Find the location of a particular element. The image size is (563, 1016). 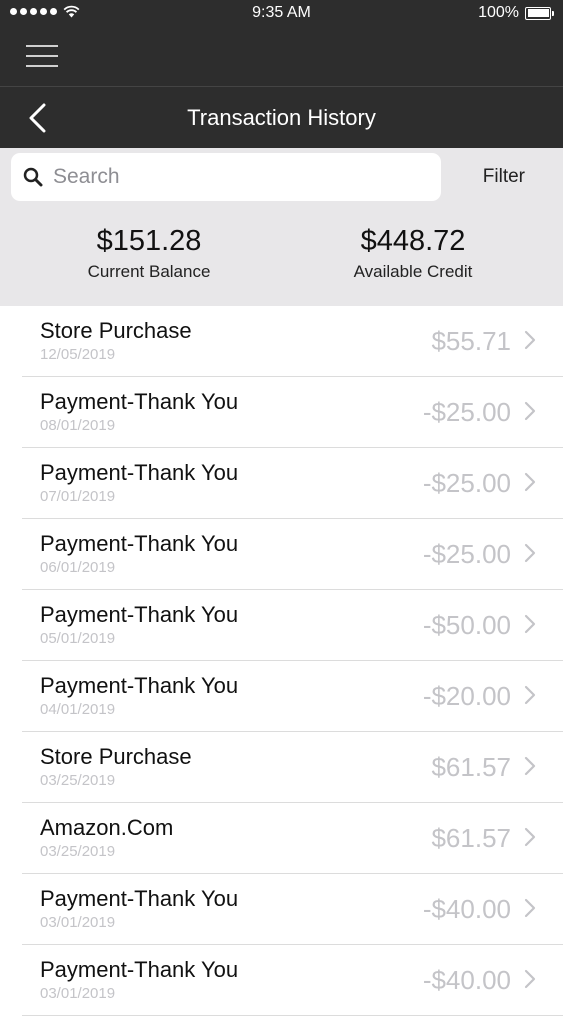

transaction-row: Store Purchase 12/05/2019 $55.71 is located at coordinates (292, 341).